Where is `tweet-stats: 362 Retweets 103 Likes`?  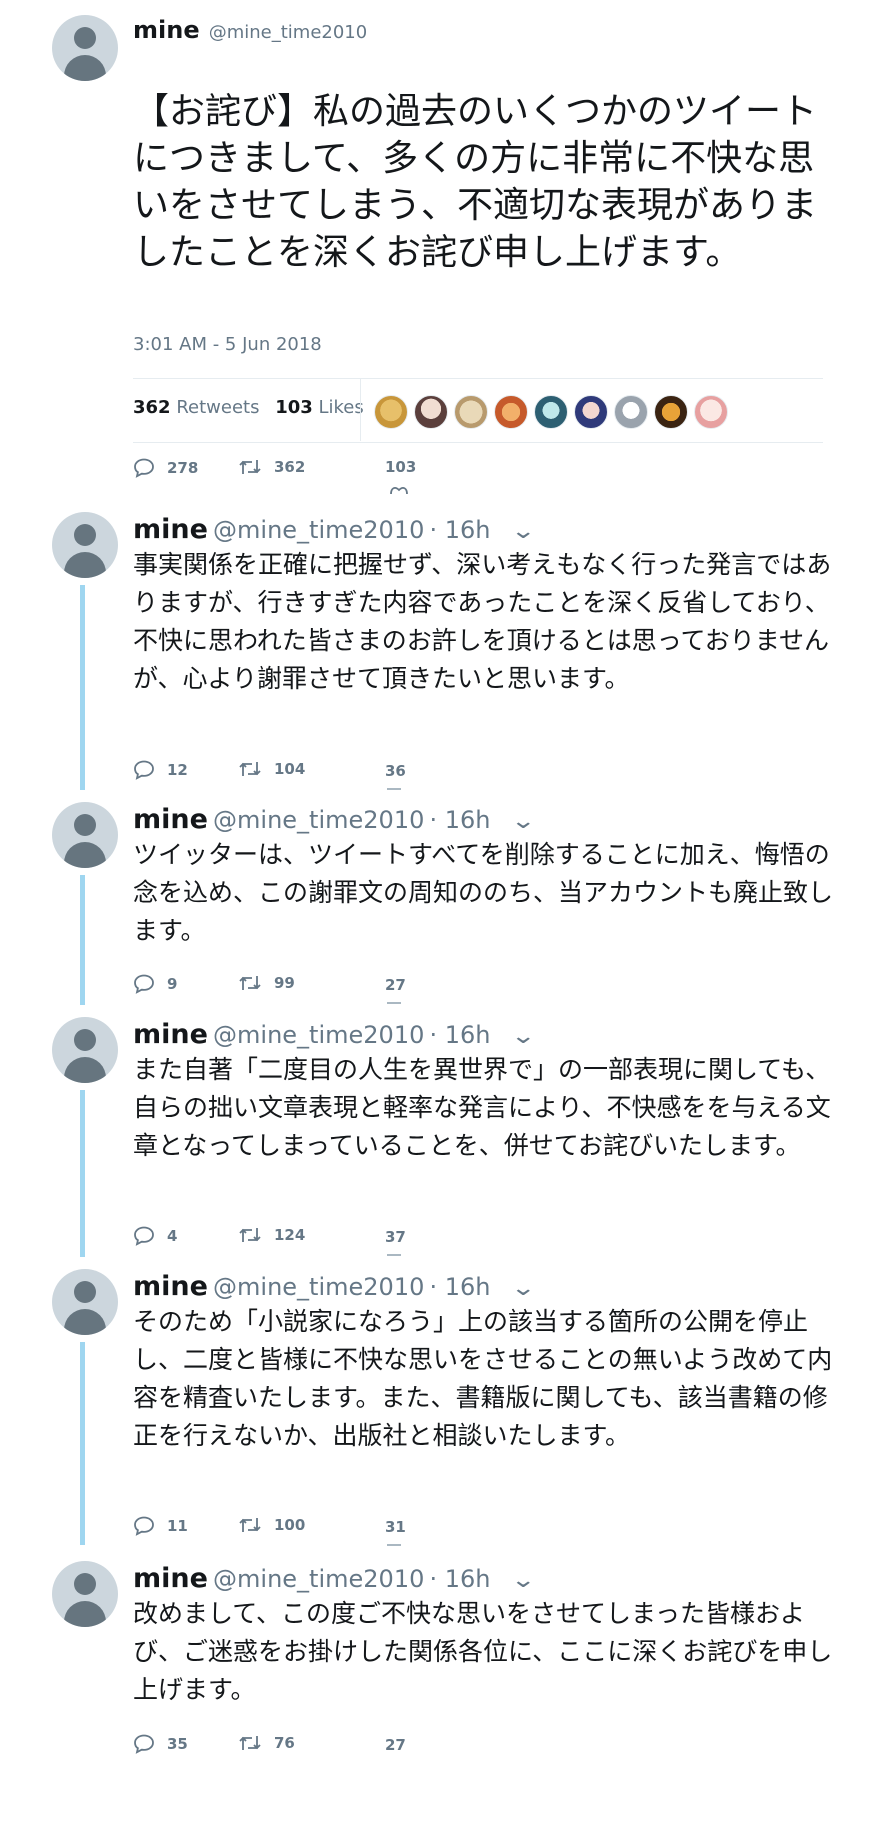 tweet-stats: 362 Retweets 103 Likes is located at coordinates (248, 407).